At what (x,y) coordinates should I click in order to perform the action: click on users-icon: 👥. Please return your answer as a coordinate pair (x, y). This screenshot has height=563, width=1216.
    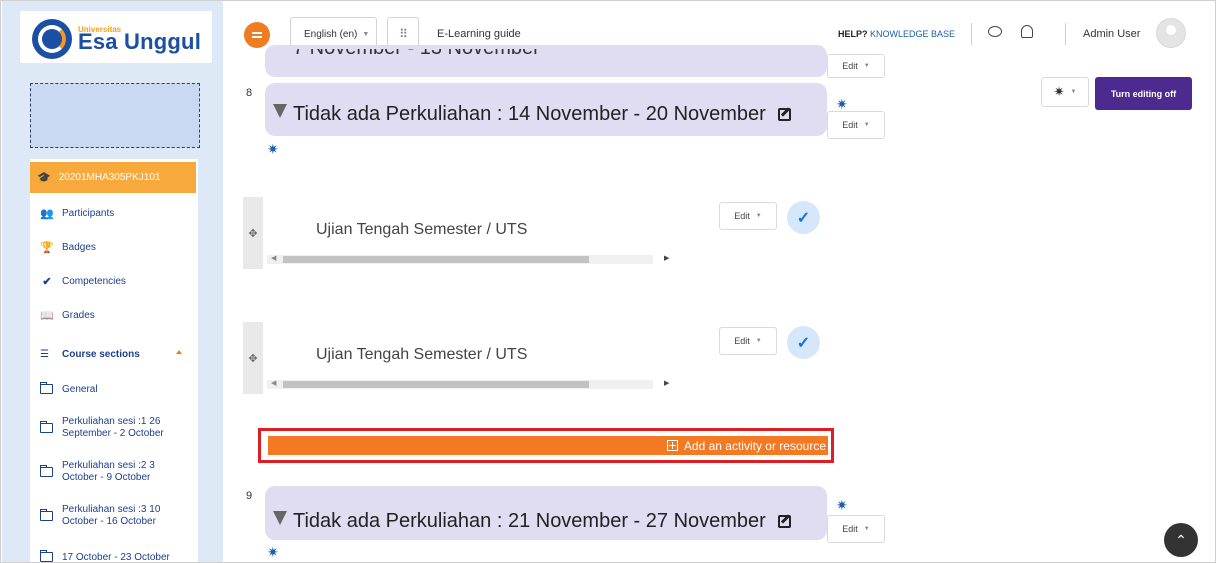
    Looking at the image, I should click on (47, 213).